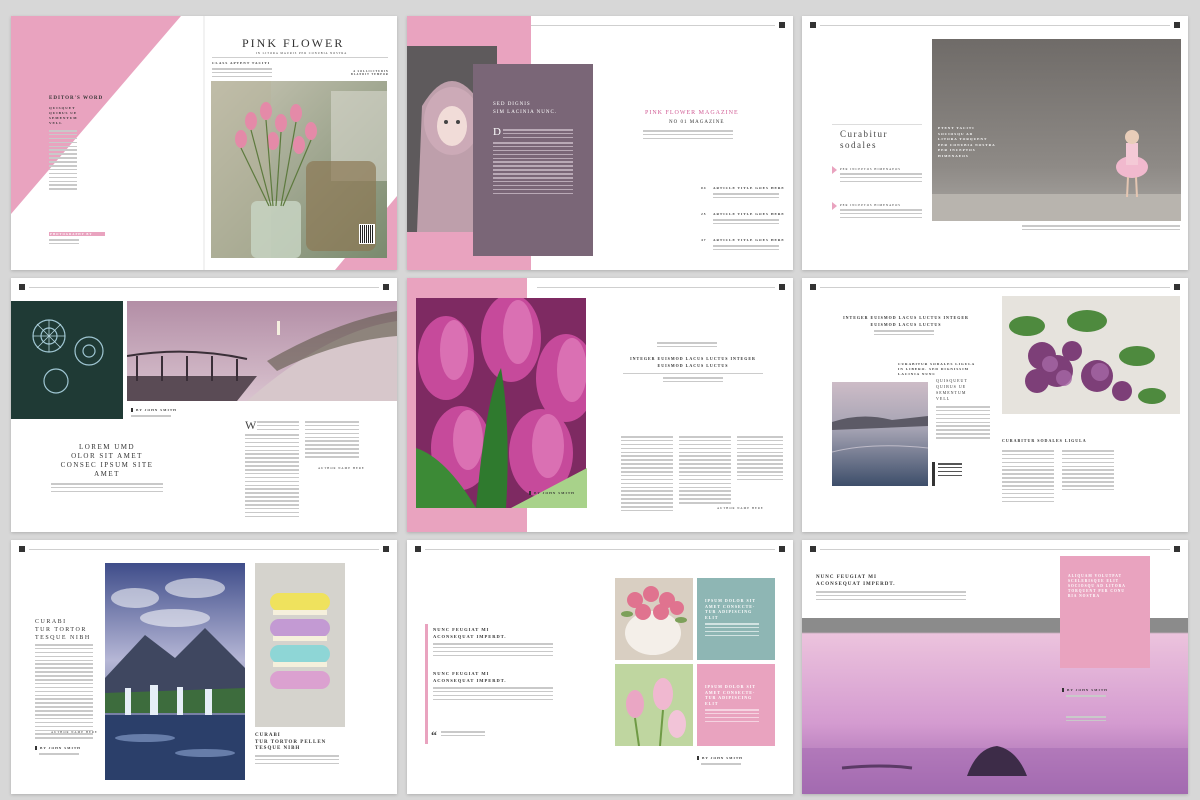  Describe the element at coordinates (497, 132) in the screenshot. I see `drop-cap: D` at that location.